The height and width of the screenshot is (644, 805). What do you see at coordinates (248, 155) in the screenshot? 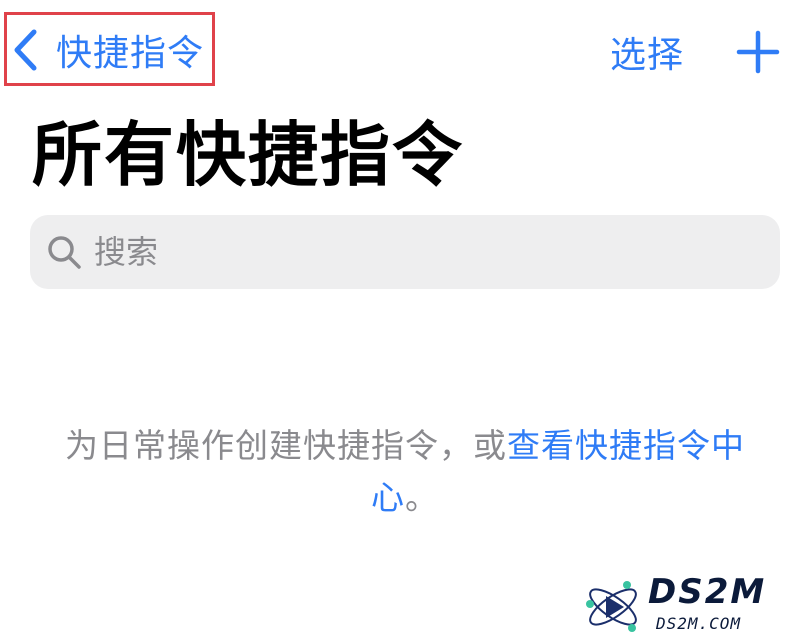
I see `page-title: 所有快捷指令` at bounding box center [248, 155].